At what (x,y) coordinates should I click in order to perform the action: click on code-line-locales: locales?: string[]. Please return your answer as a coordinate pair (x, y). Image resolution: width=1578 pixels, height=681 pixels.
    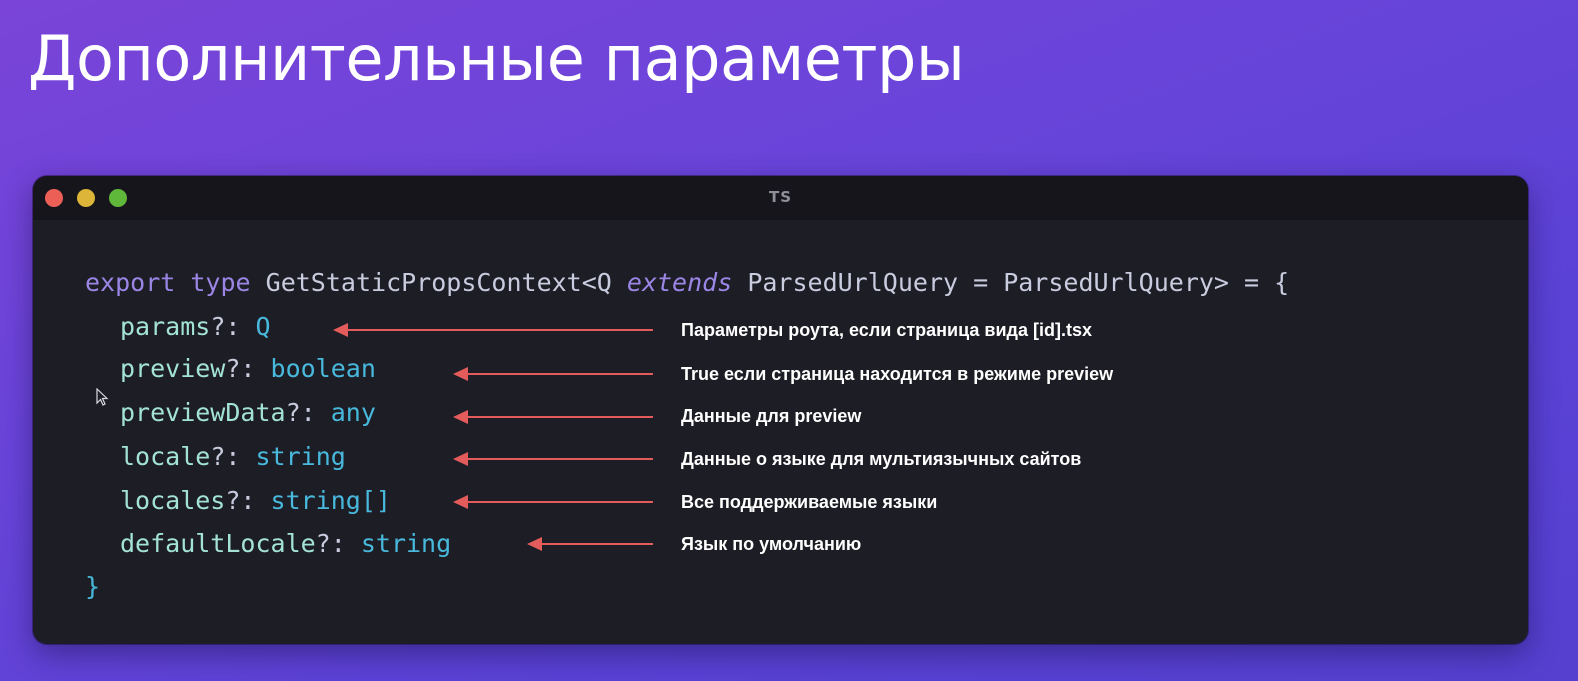
    Looking at the image, I should click on (255, 501).